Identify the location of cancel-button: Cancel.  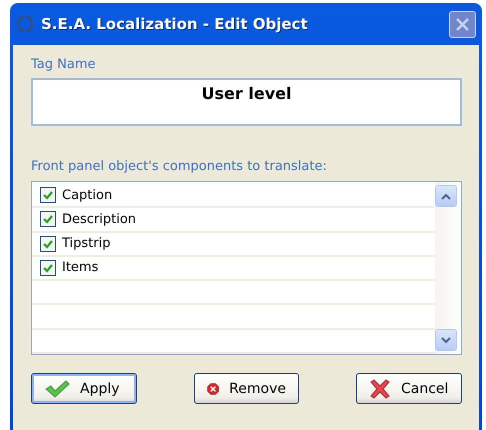
(409, 388).